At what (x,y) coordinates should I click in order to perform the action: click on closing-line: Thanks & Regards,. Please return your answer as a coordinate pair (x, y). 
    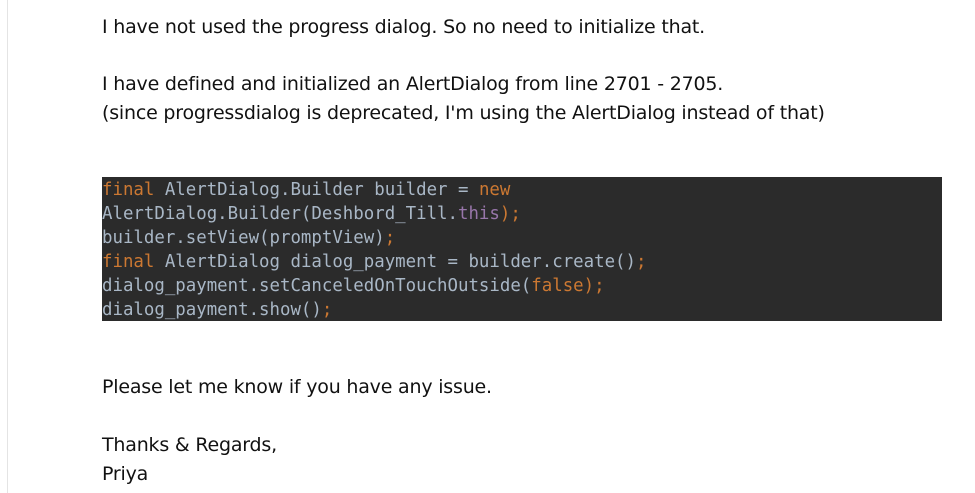
    Looking at the image, I should click on (189, 445).